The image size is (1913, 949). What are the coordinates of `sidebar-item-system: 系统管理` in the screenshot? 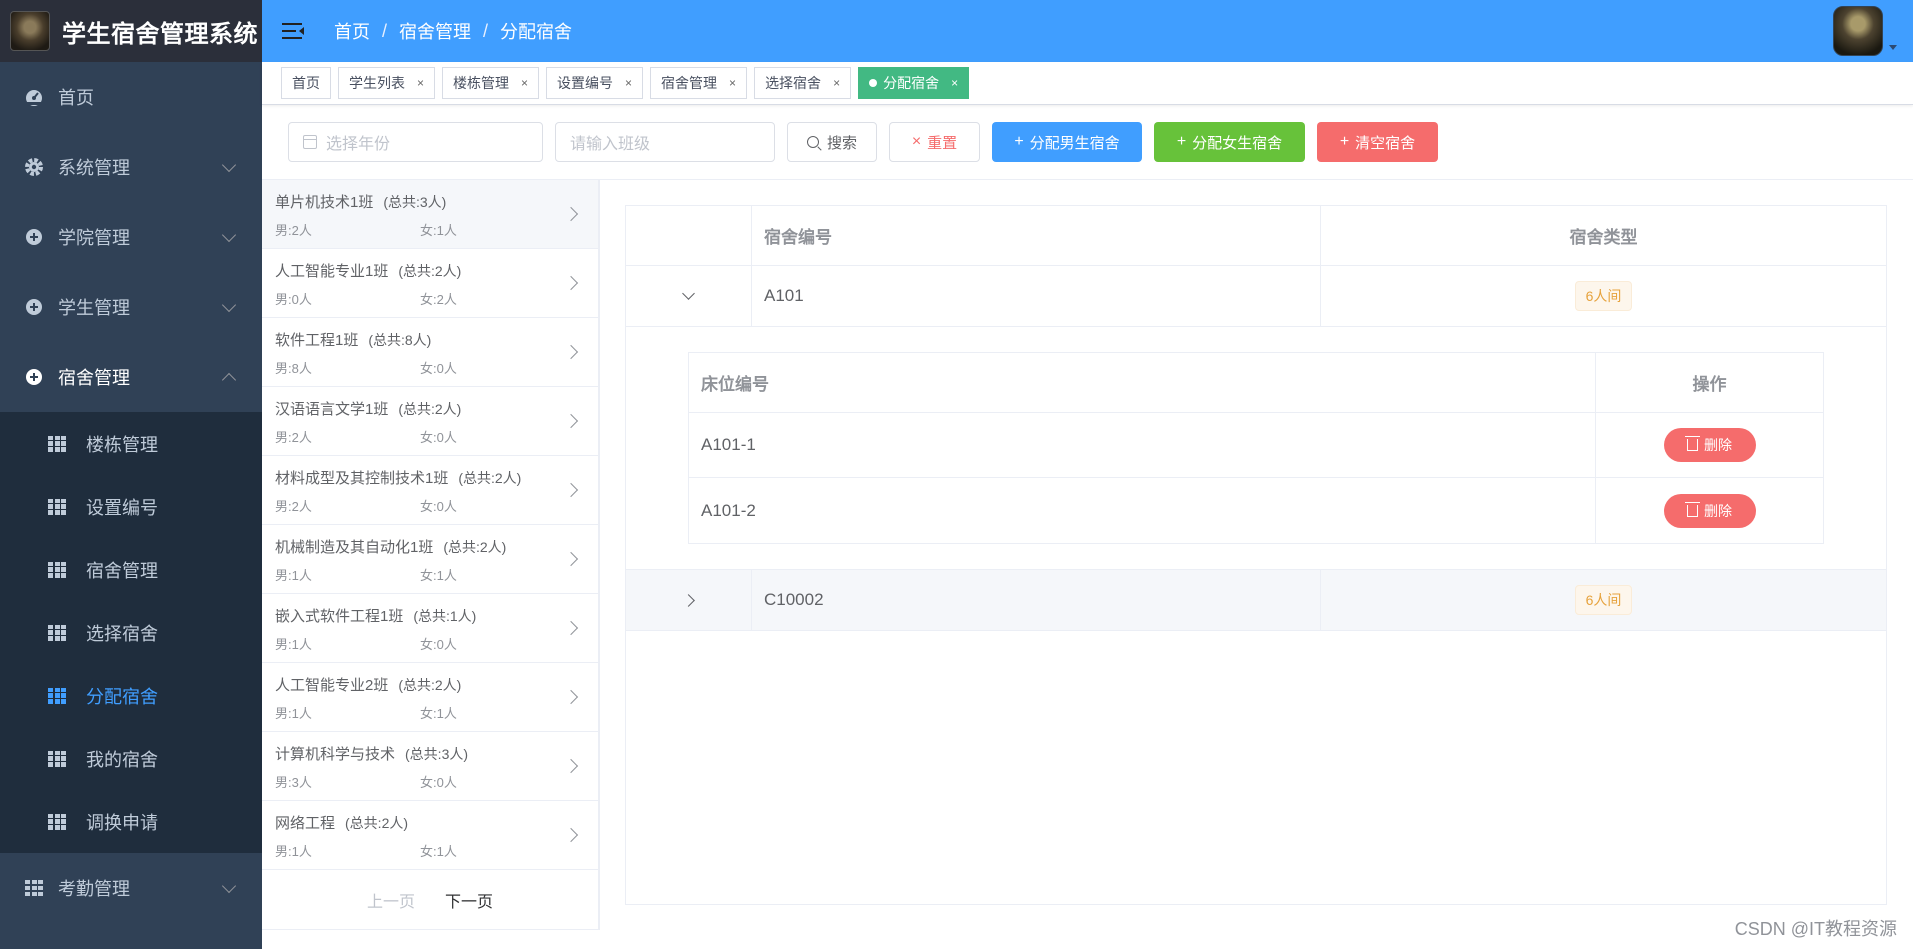 It's located at (131, 167).